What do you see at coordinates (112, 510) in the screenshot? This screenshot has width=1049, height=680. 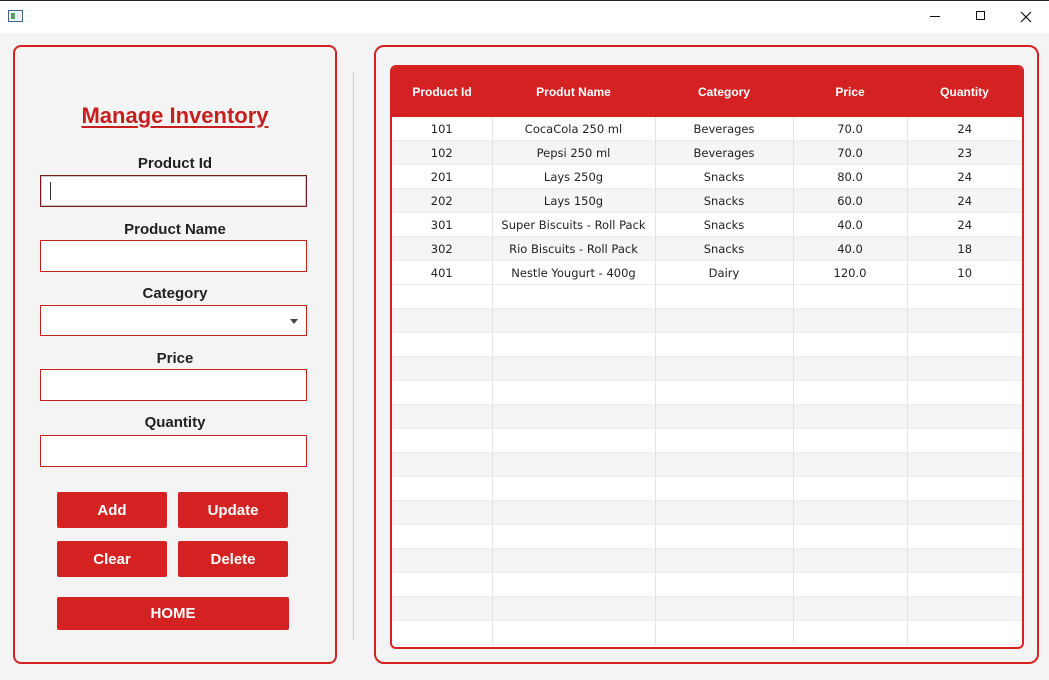 I see `add-button: Add` at bounding box center [112, 510].